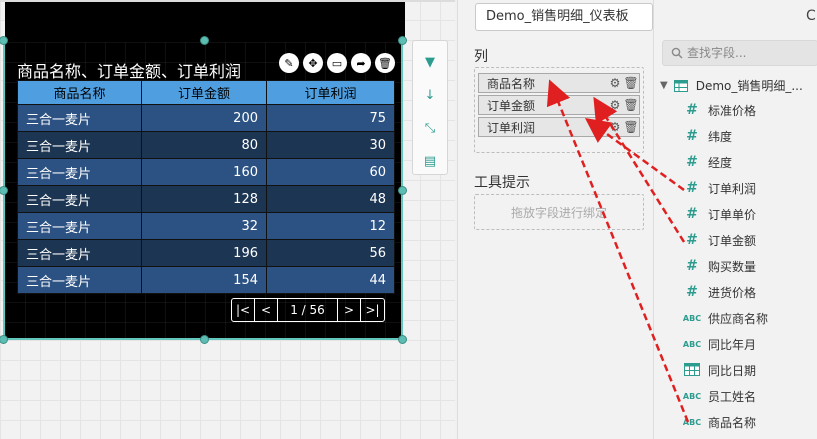 The height and width of the screenshot is (439, 817). I want to click on move-icon: ✥, so click(313, 63).